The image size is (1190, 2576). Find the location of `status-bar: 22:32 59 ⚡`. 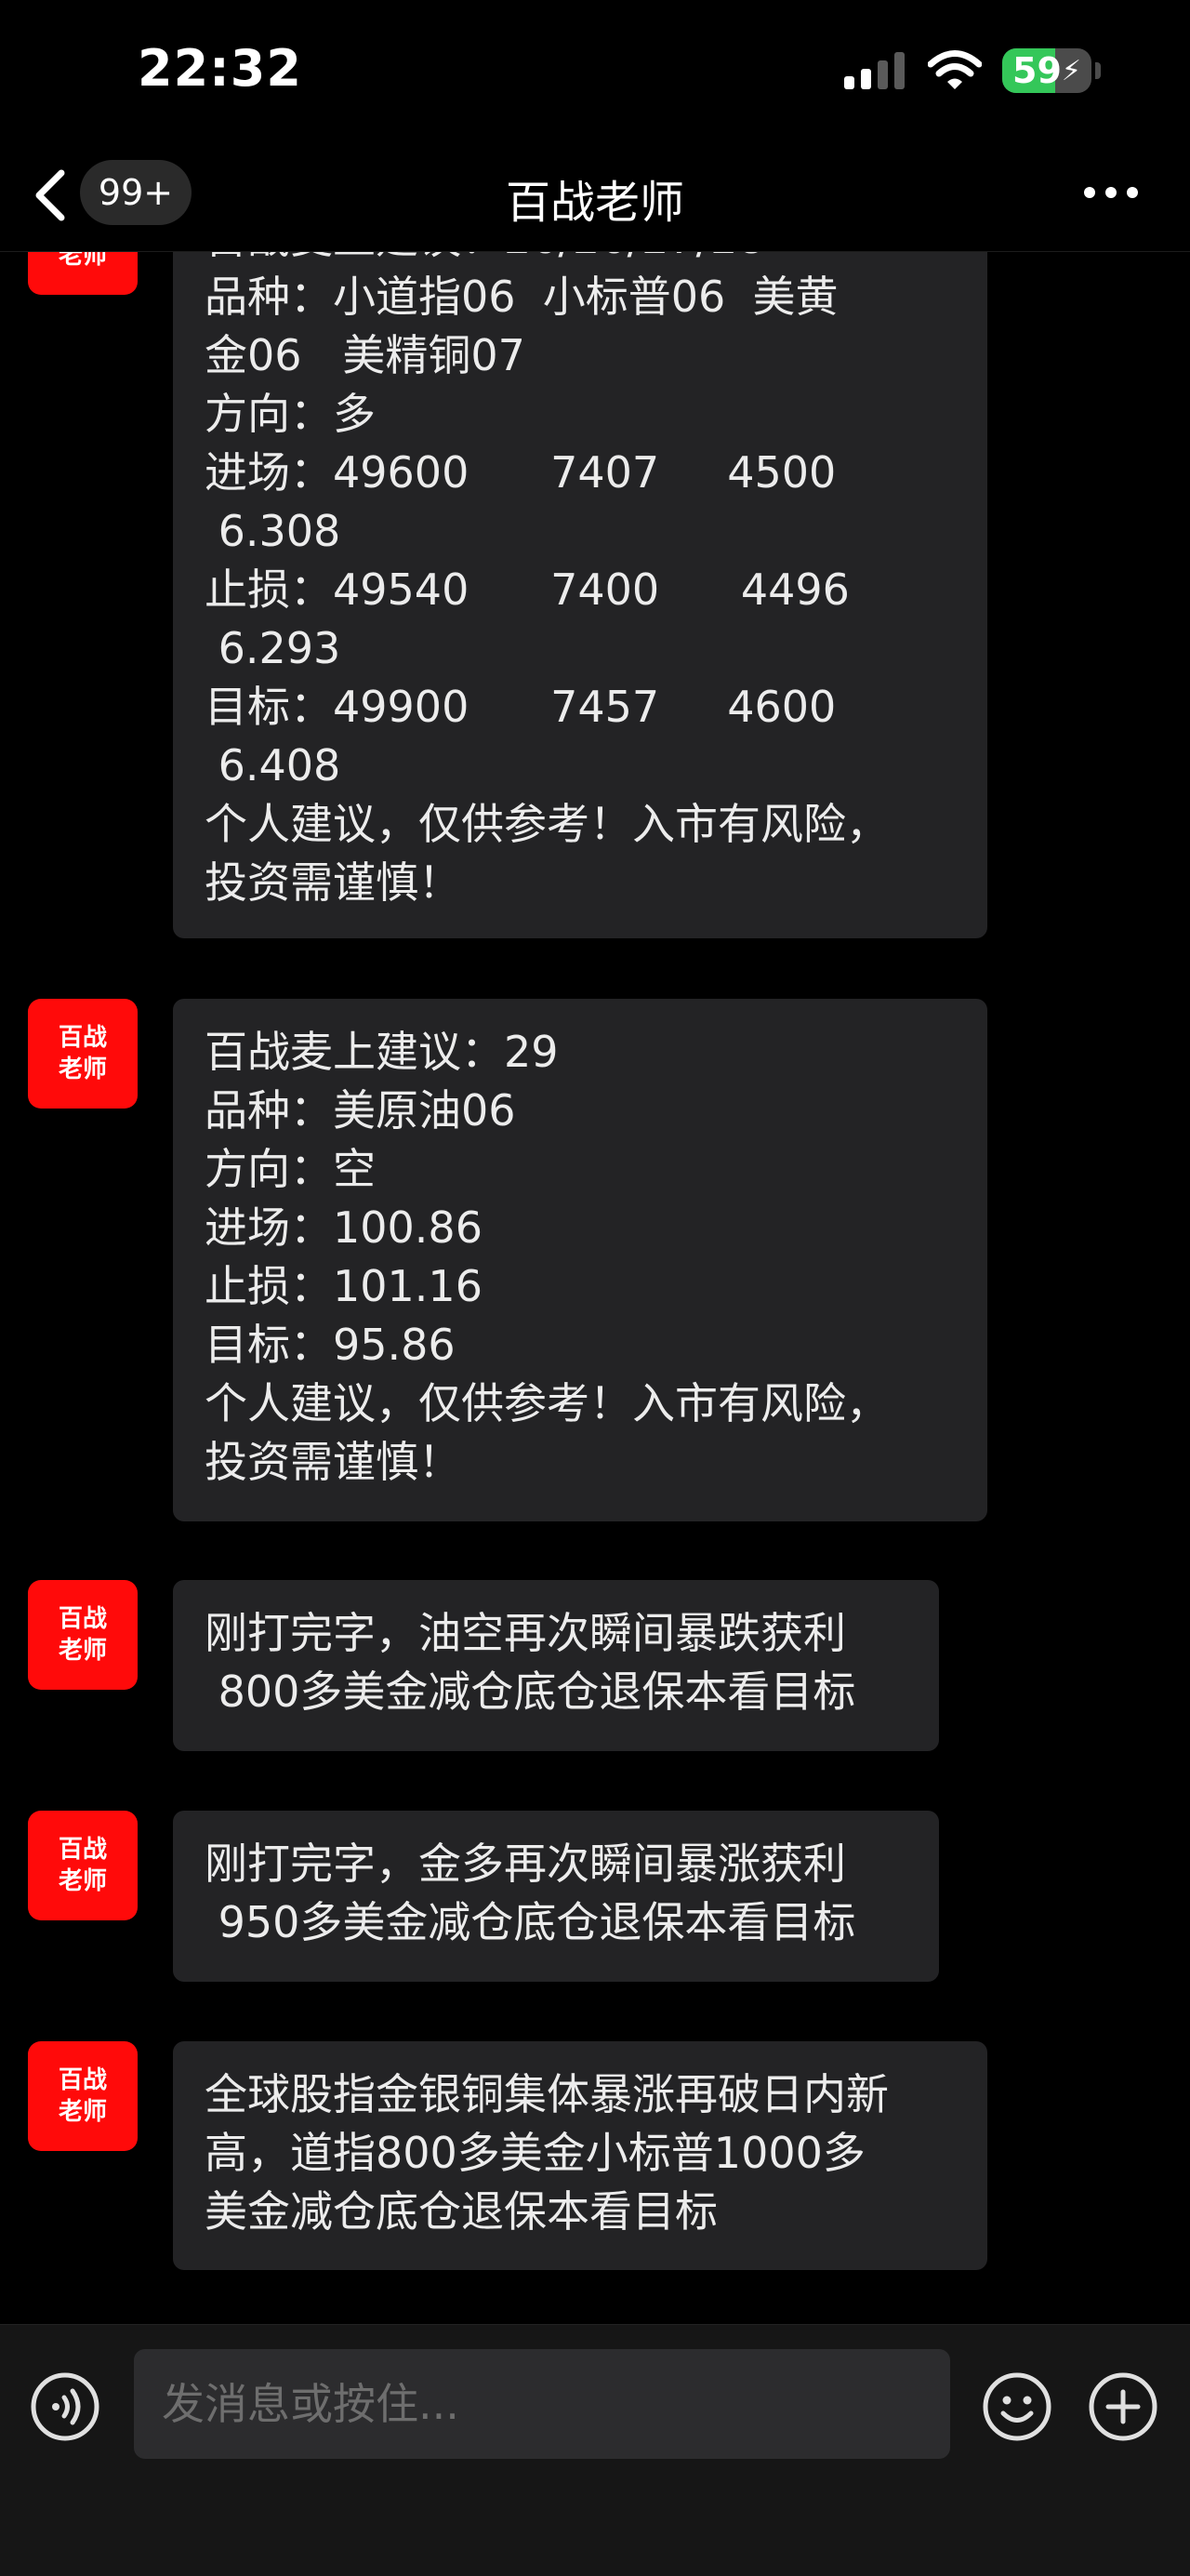

status-bar: 22:32 59 ⚡ is located at coordinates (595, 69).